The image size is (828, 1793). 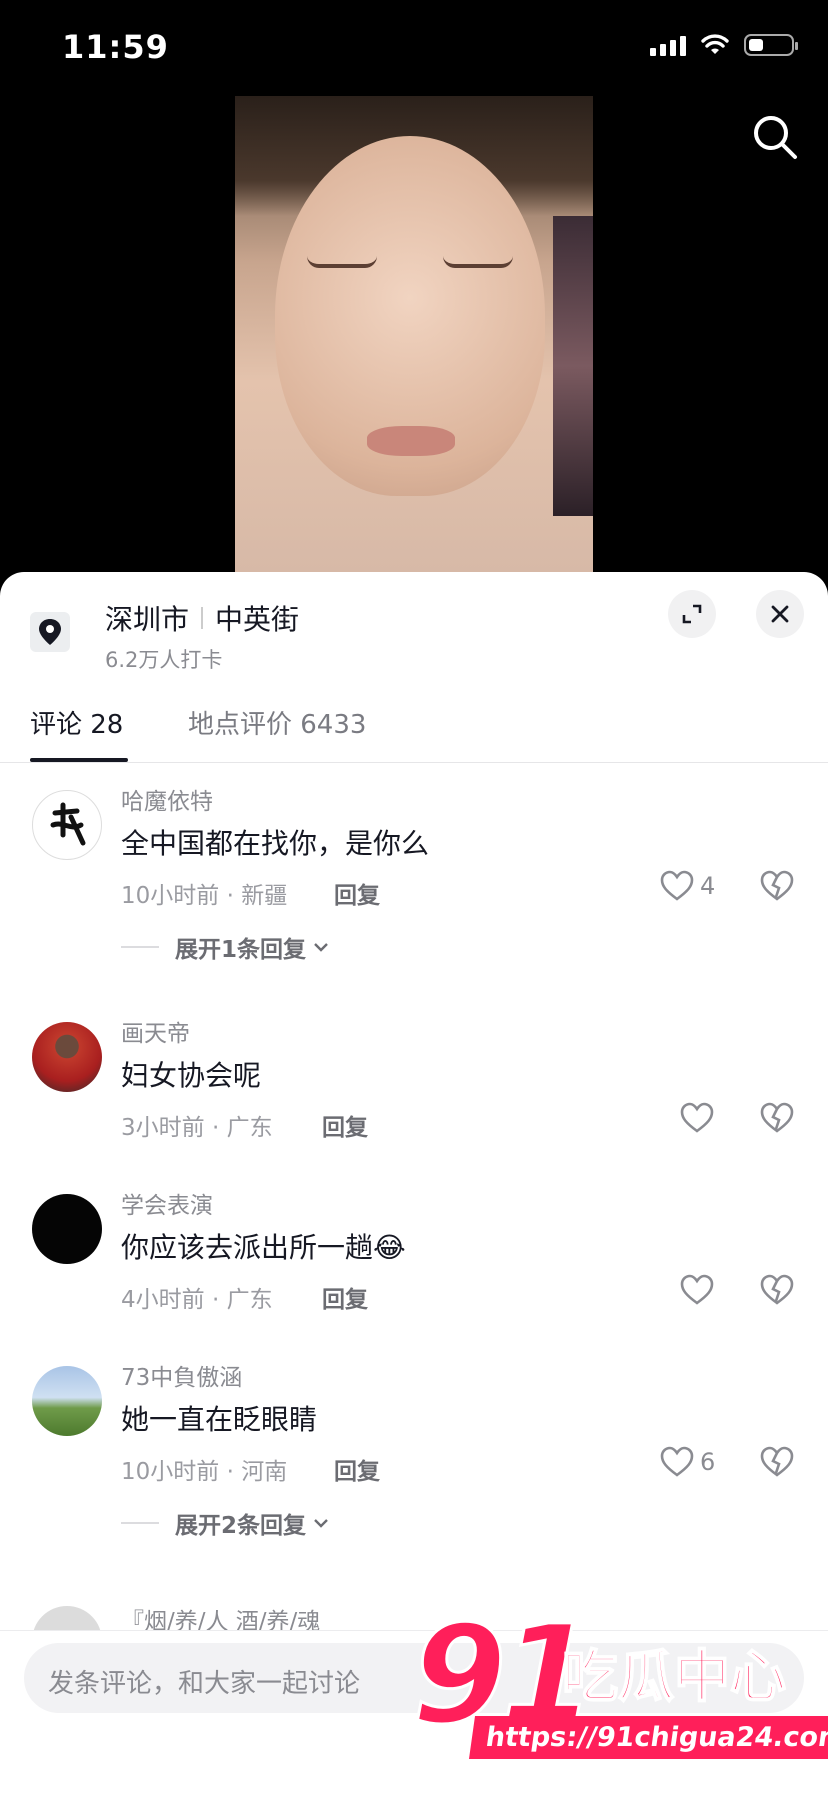 I want to click on comment-meta: 3小时前 · 广东, so click(x=197, y=1128).